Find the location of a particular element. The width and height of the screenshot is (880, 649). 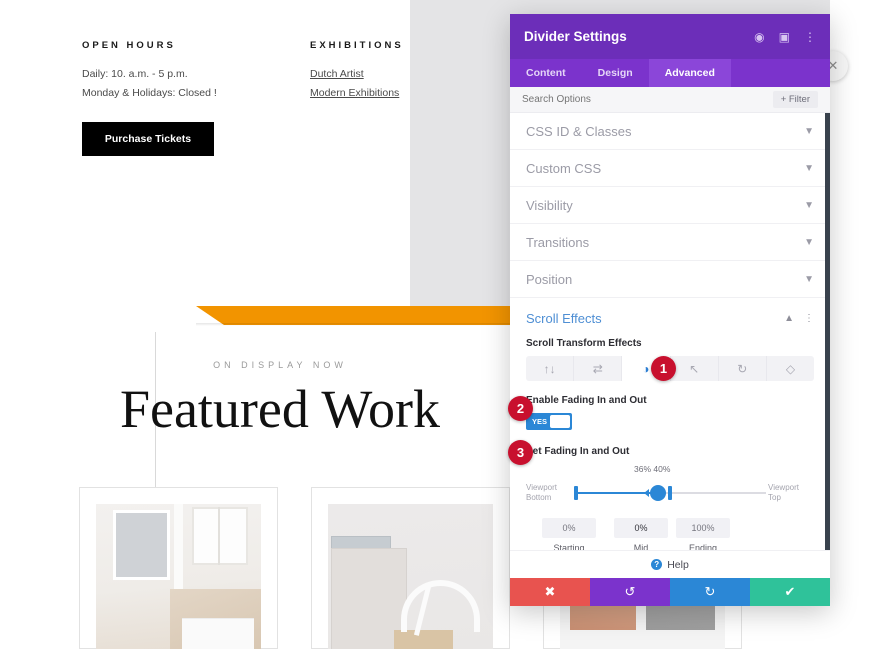

chevron-up-icon: ▲ is located at coordinates (789, 318).